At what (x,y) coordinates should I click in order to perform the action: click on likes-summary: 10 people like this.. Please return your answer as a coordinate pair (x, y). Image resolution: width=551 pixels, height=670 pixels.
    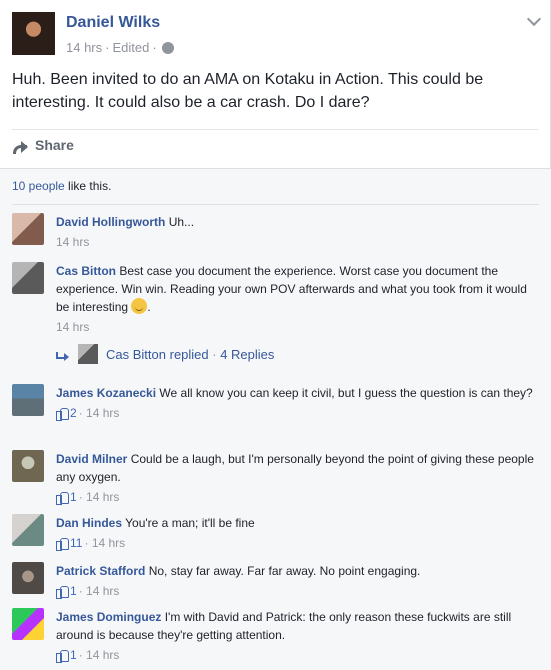
    Looking at the image, I should click on (61, 186).